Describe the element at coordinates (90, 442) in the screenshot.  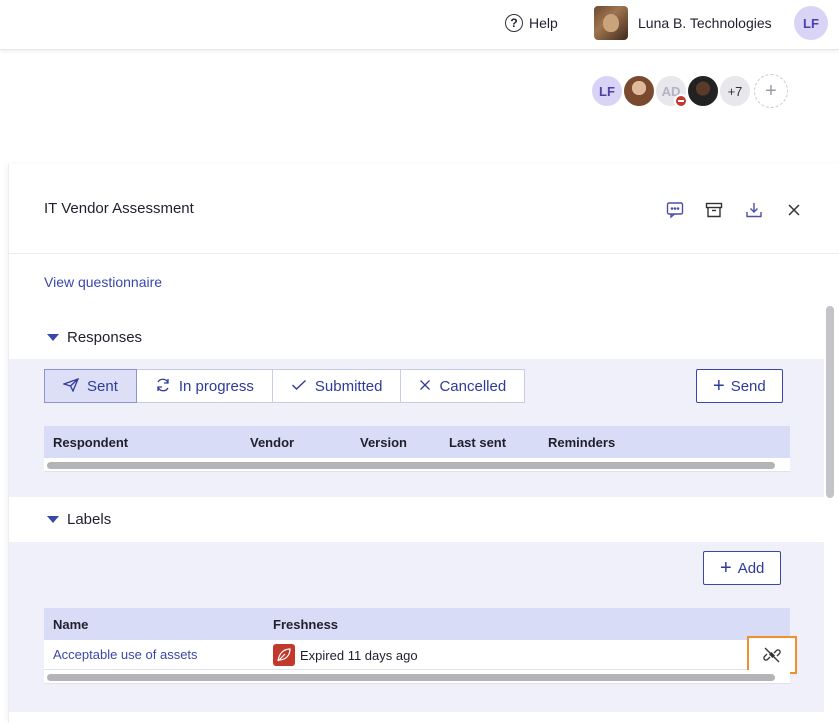
I see `column-header: Respondent` at that location.